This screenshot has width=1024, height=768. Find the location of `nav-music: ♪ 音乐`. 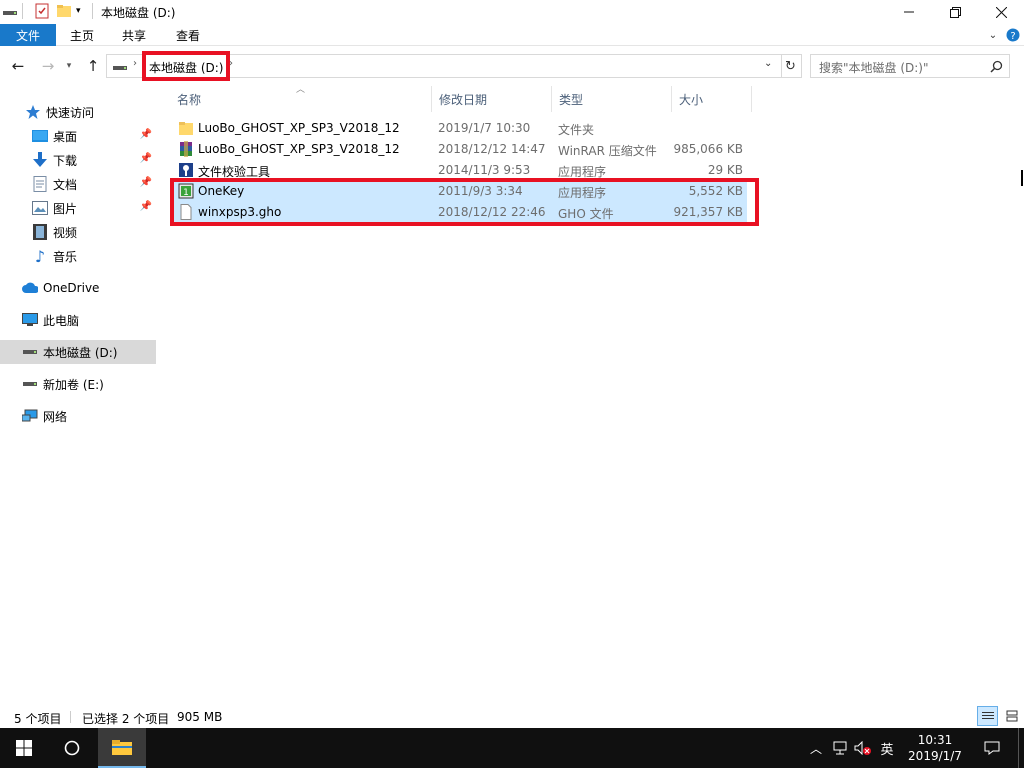

nav-music: ♪ 音乐 is located at coordinates (78, 256).